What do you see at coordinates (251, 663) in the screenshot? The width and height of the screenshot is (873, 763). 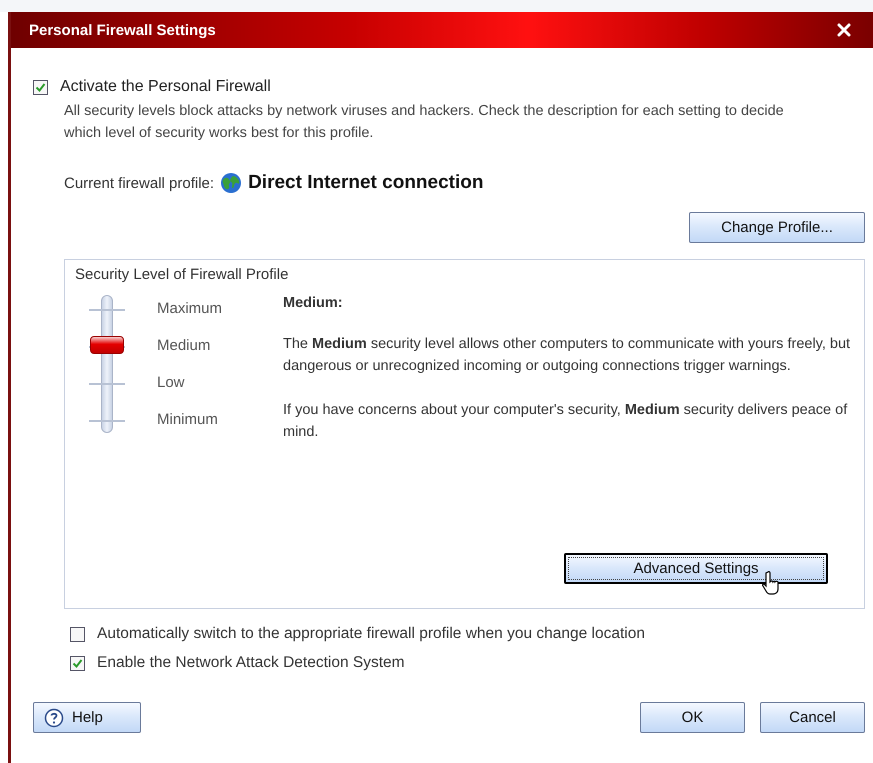 I see `checkbox-label: Enable the Network Attack Detection System` at bounding box center [251, 663].